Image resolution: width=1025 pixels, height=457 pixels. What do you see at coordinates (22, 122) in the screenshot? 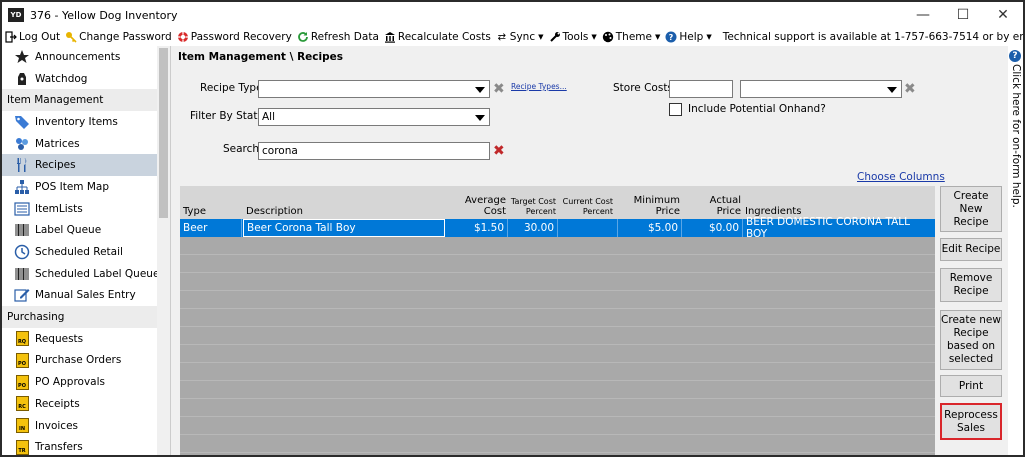
I see `tag-icon` at bounding box center [22, 122].